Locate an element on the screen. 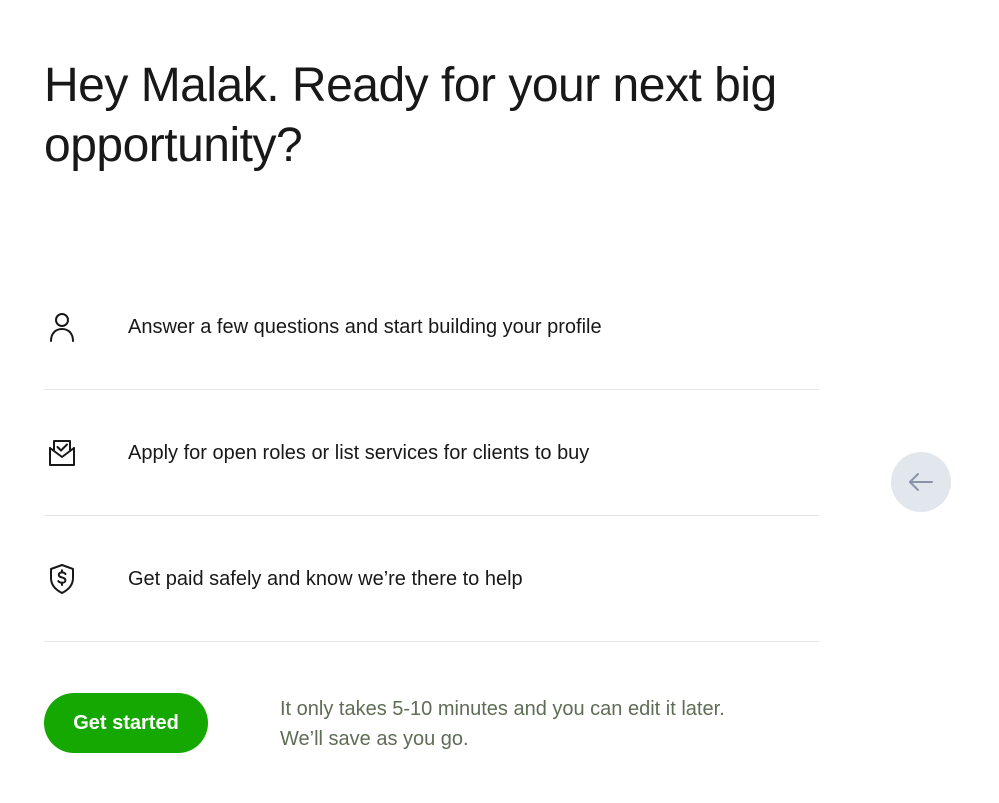  person-icon is located at coordinates (62, 327).